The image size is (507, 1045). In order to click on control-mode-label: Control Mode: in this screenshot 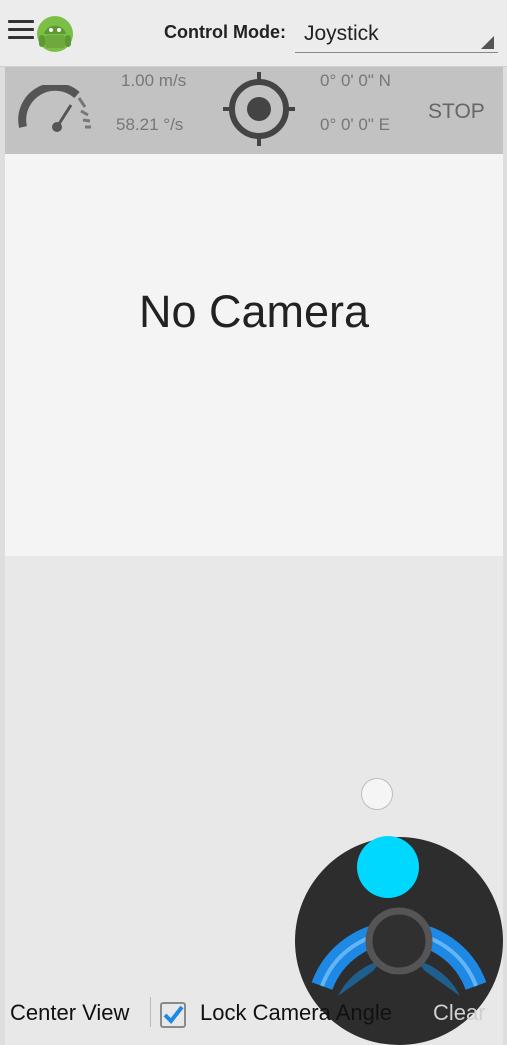, I will do `click(225, 32)`.